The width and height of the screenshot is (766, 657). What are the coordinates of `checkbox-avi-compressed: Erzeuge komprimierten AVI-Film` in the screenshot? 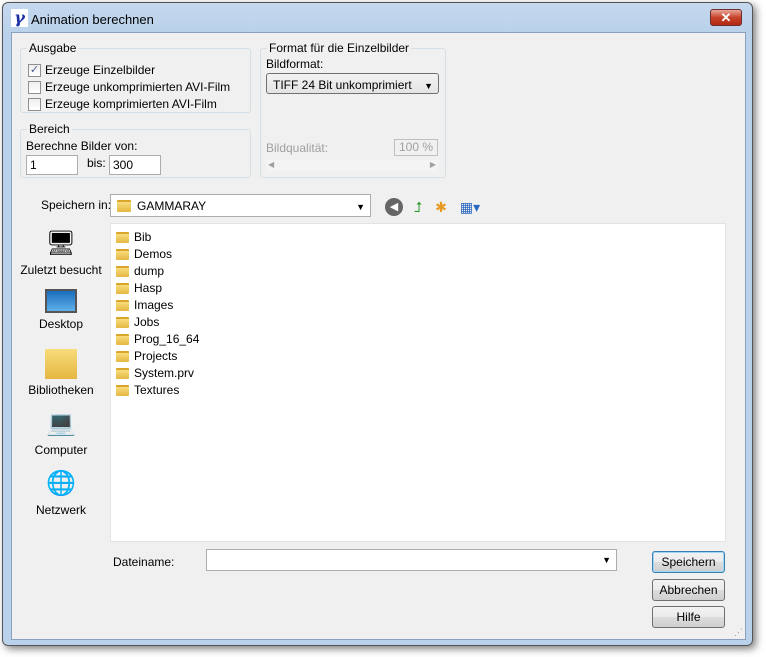 It's located at (122, 104).